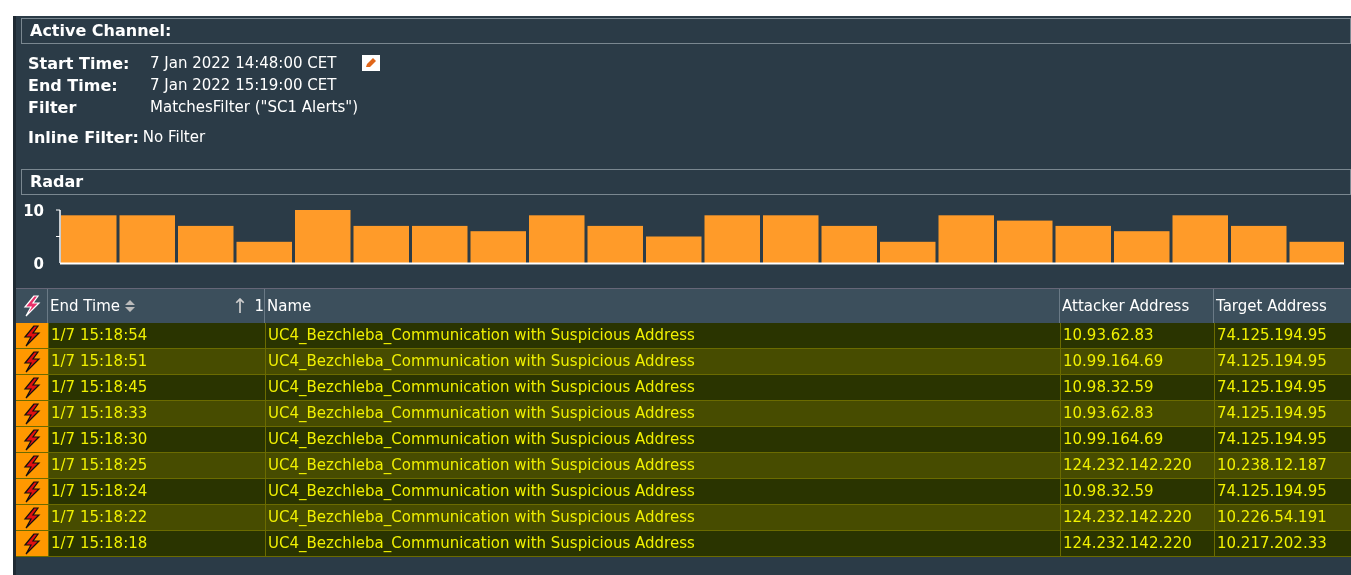  I want to click on field-label: Filter, so click(53, 107).